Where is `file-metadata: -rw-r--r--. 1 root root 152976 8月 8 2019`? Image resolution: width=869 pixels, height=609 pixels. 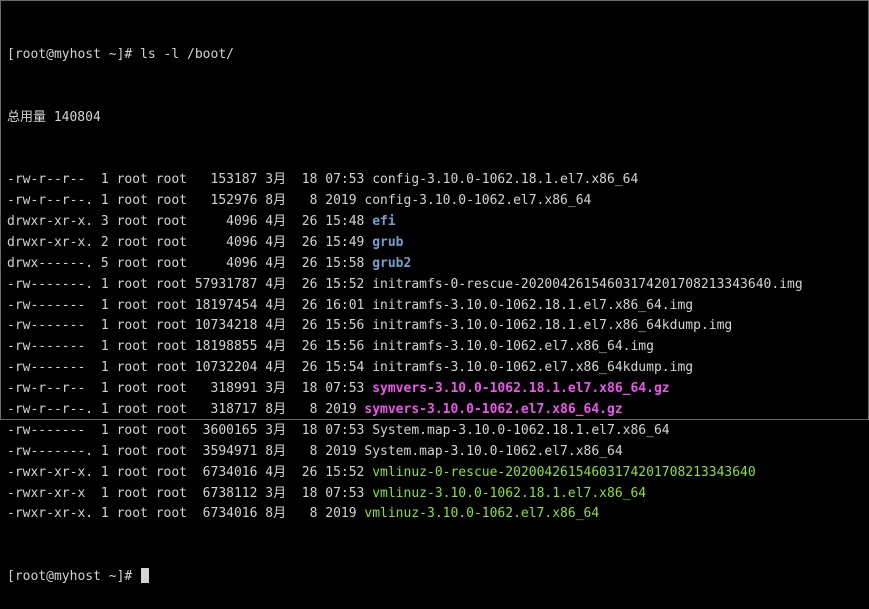
file-metadata: -rw-r--r--. 1 root root 152976 8月 8 2019 is located at coordinates (186, 201).